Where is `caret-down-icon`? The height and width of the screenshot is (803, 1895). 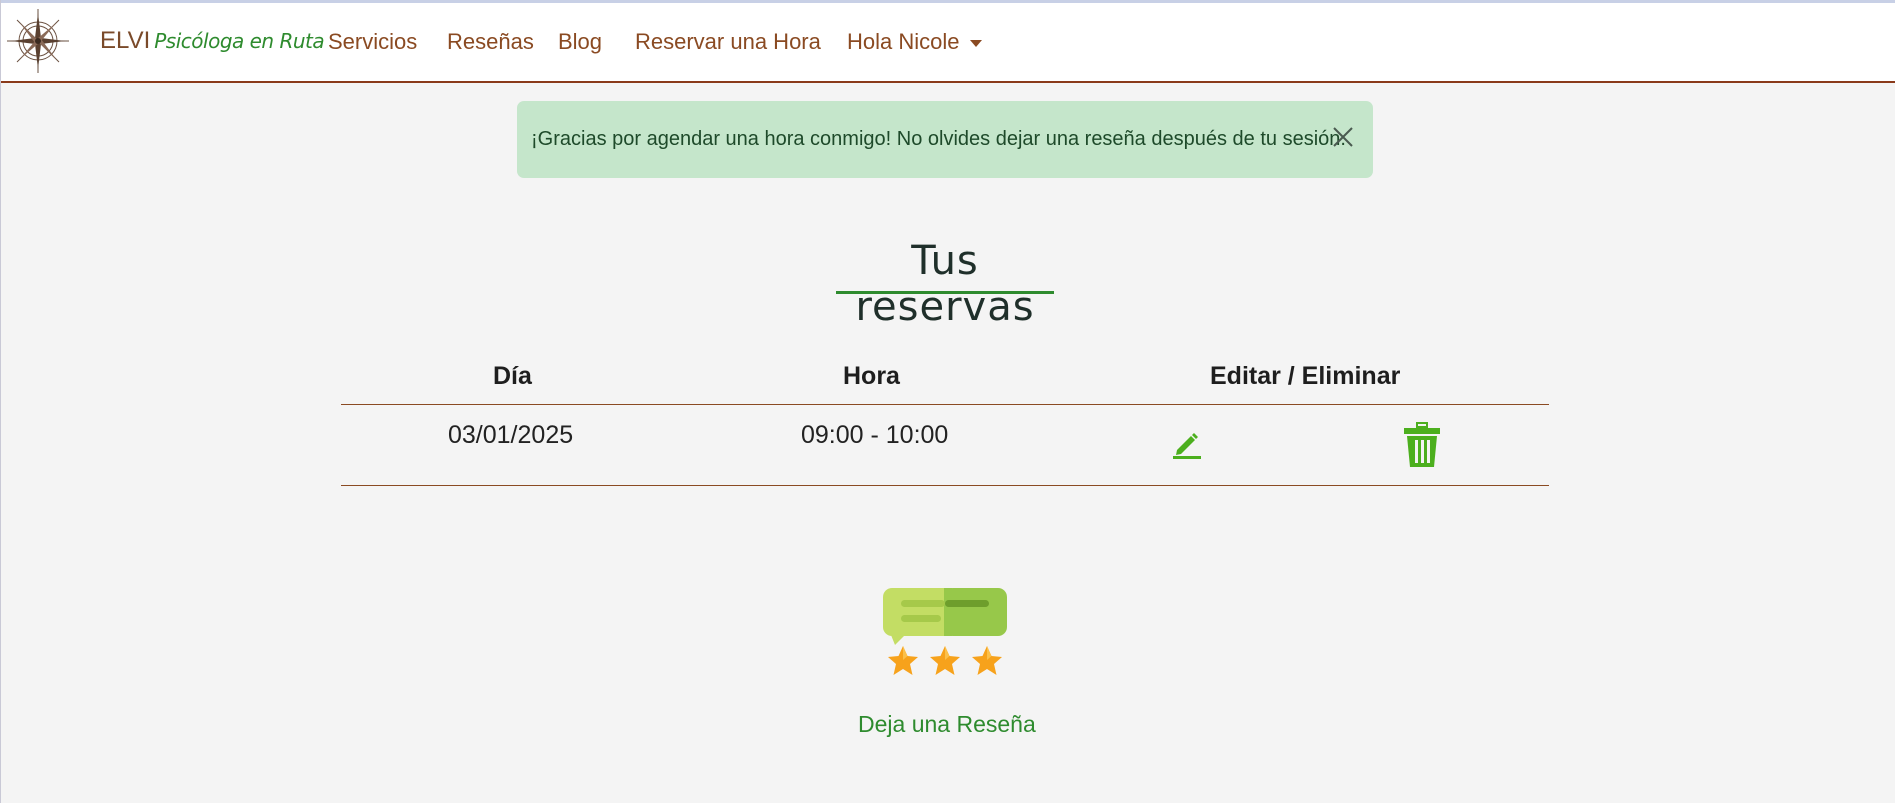
caret-down-icon is located at coordinates (975, 43).